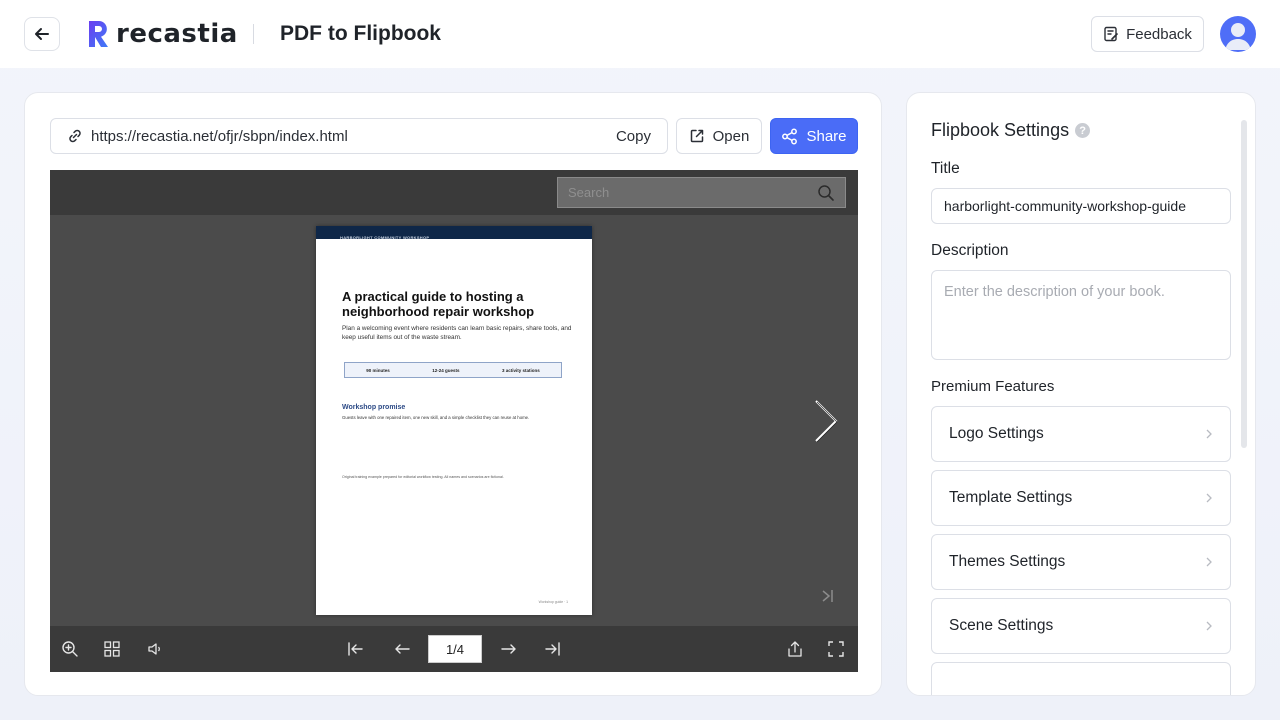  Describe the element at coordinates (1081, 315) in the screenshot. I see `description-textarea: Enter the description of your book.` at that location.